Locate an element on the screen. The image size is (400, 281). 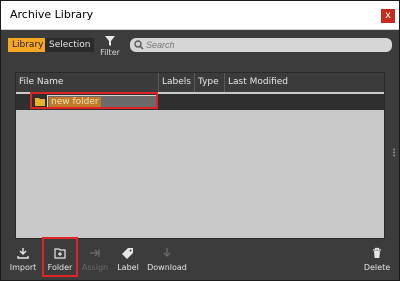
search-box is located at coordinates (261, 45).